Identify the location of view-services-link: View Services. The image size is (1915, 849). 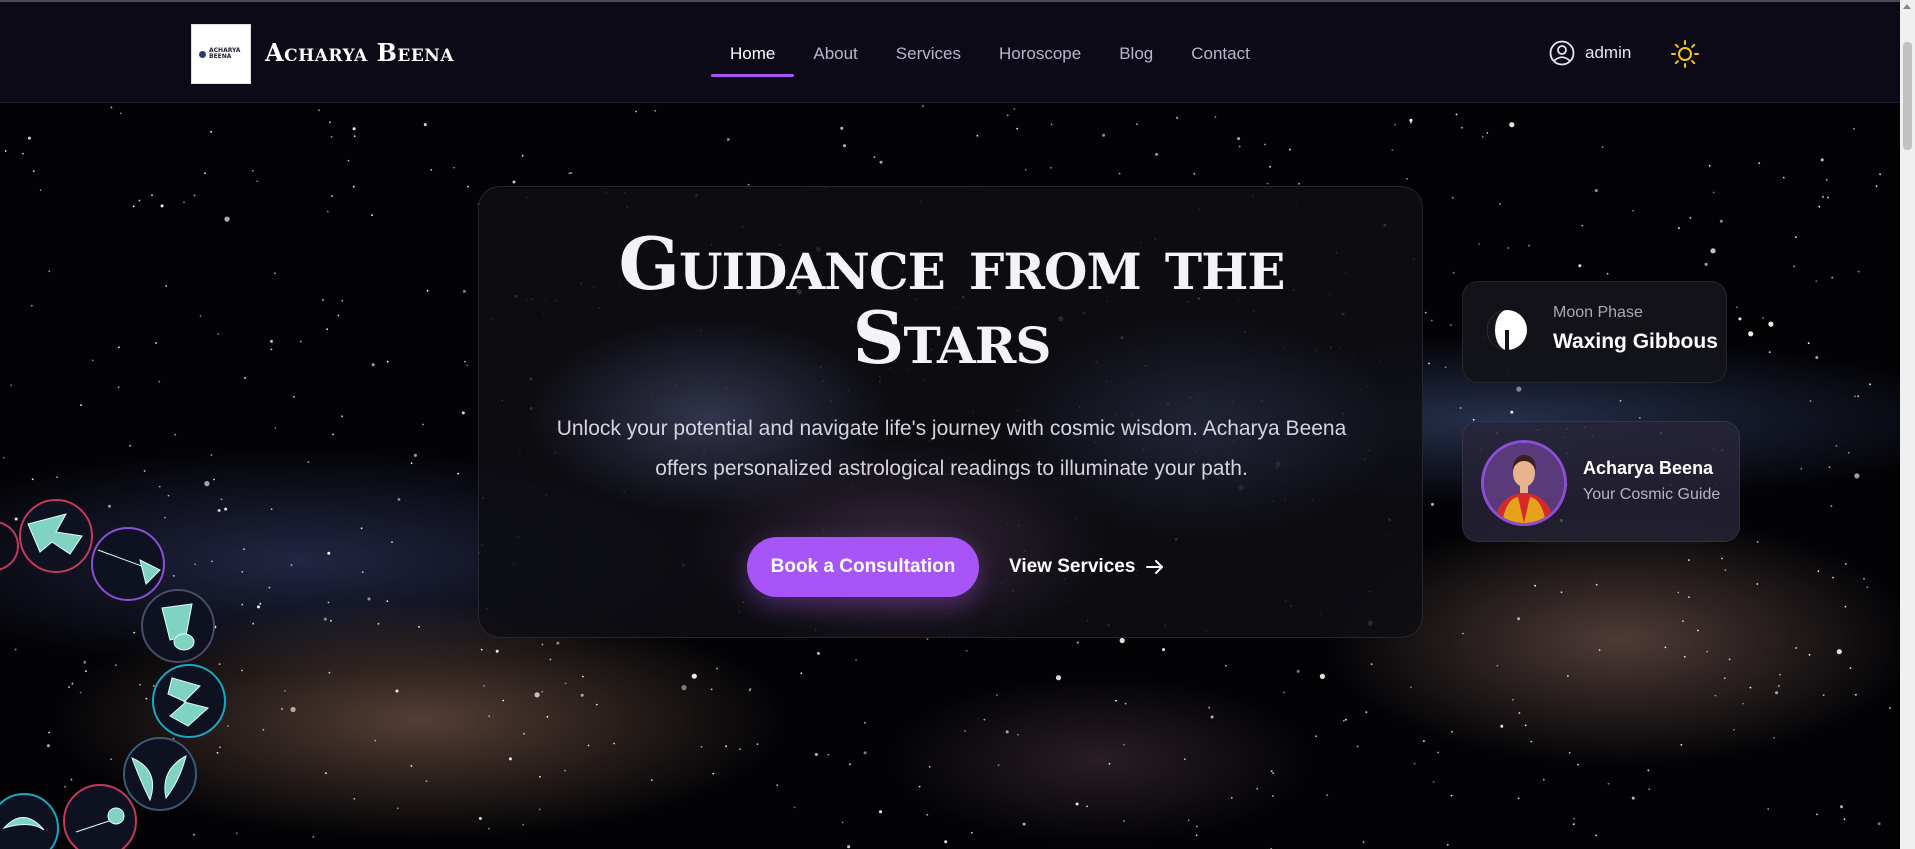
(1087, 567).